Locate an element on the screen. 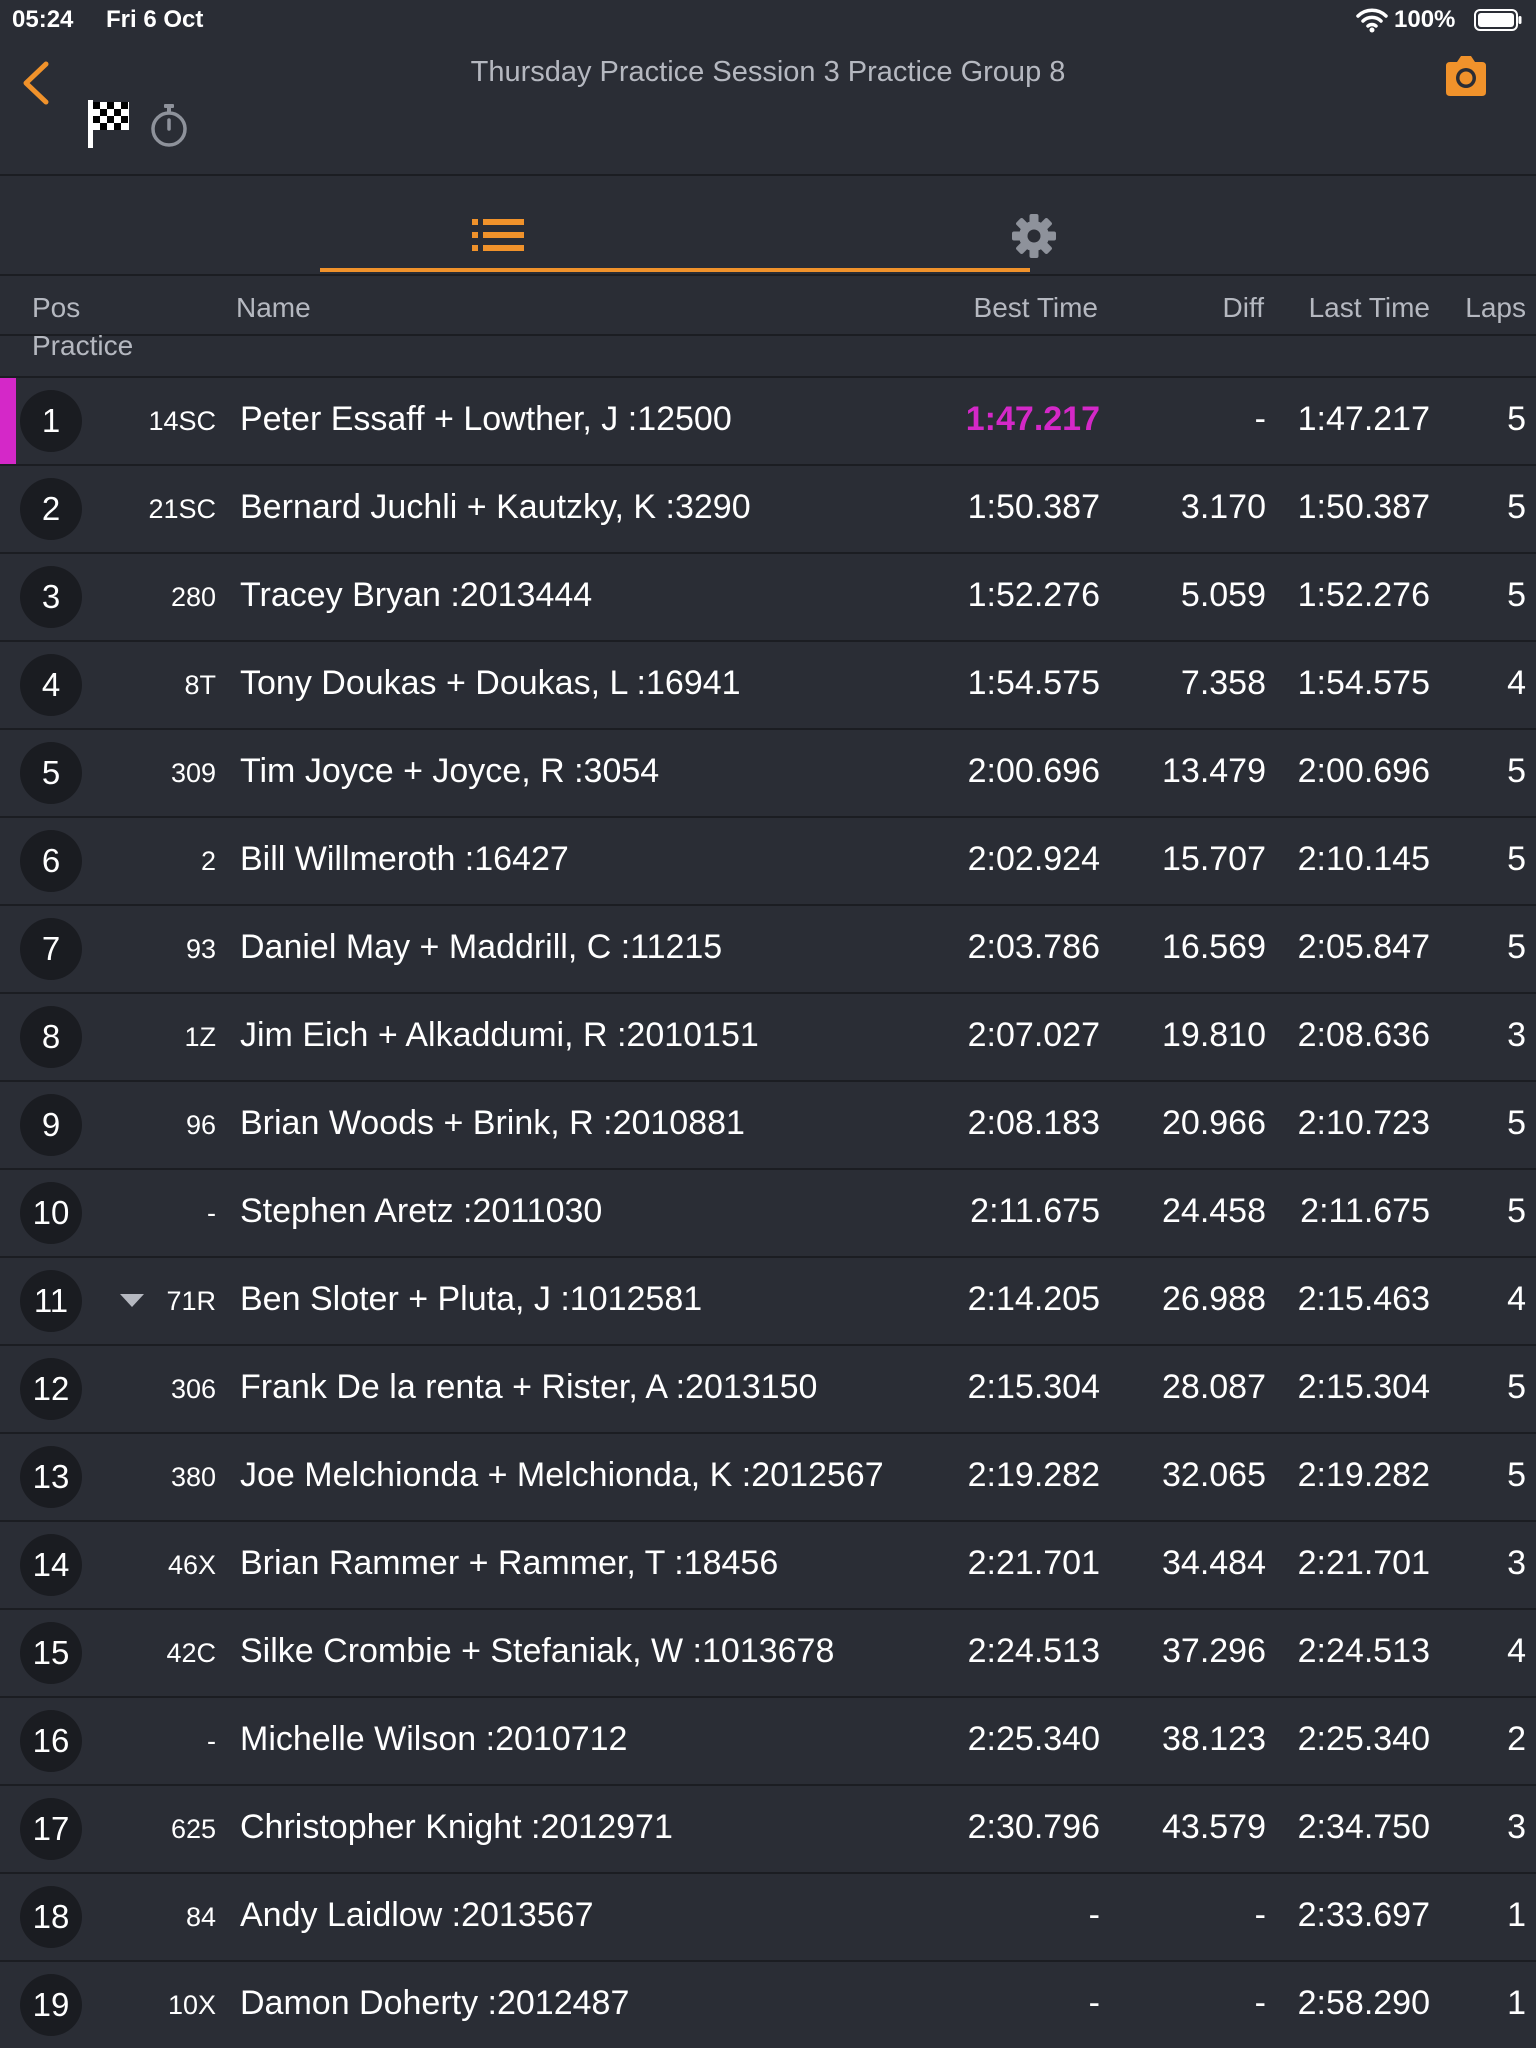 The width and height of the screenshot is (1536, 2048). col-diff: Diff is located at coordinates (1244, 308).